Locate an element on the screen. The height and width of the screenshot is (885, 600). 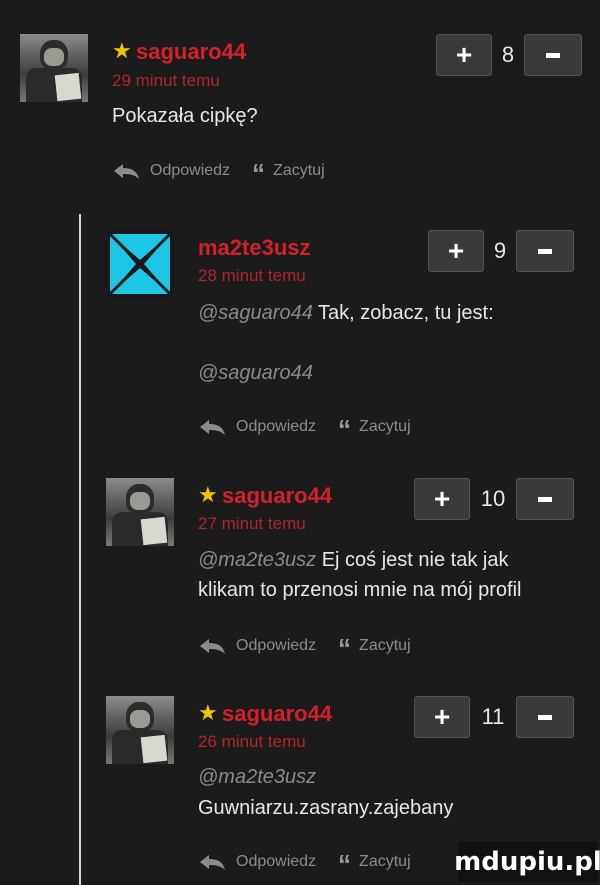
comment-text: Pokazała cipkę? is located at coordinates (185, 116).